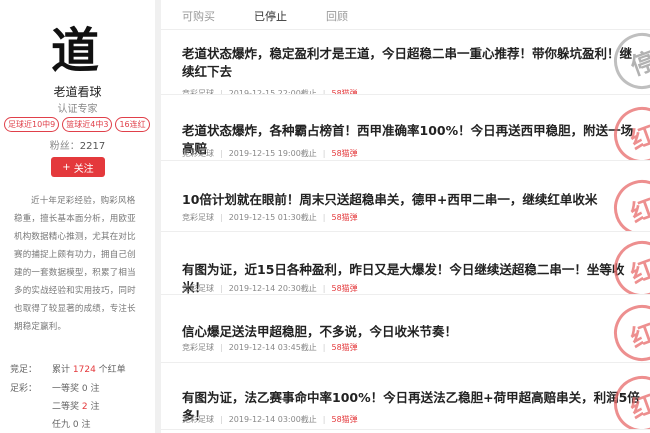 This screenshot has width=650, height=433. What do you see at coordinates (64, 146) in the screenshot?
I see `fans-label: 粉丝：` at bounding box center [64, 146].